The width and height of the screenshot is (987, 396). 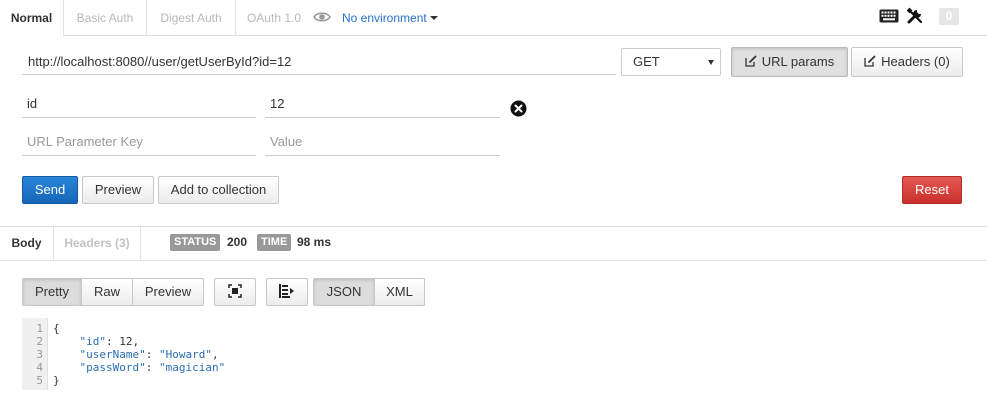 I want to click on code-line: {, so click(x=56, y=328).